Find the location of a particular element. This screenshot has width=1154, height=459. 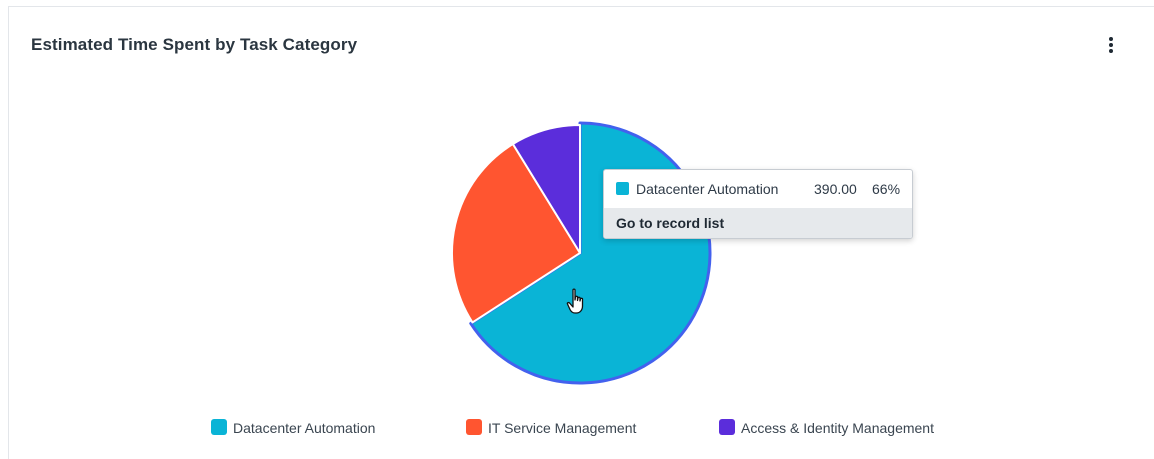

tooltip-value: 390.00 is located at coordinates (835, 189).